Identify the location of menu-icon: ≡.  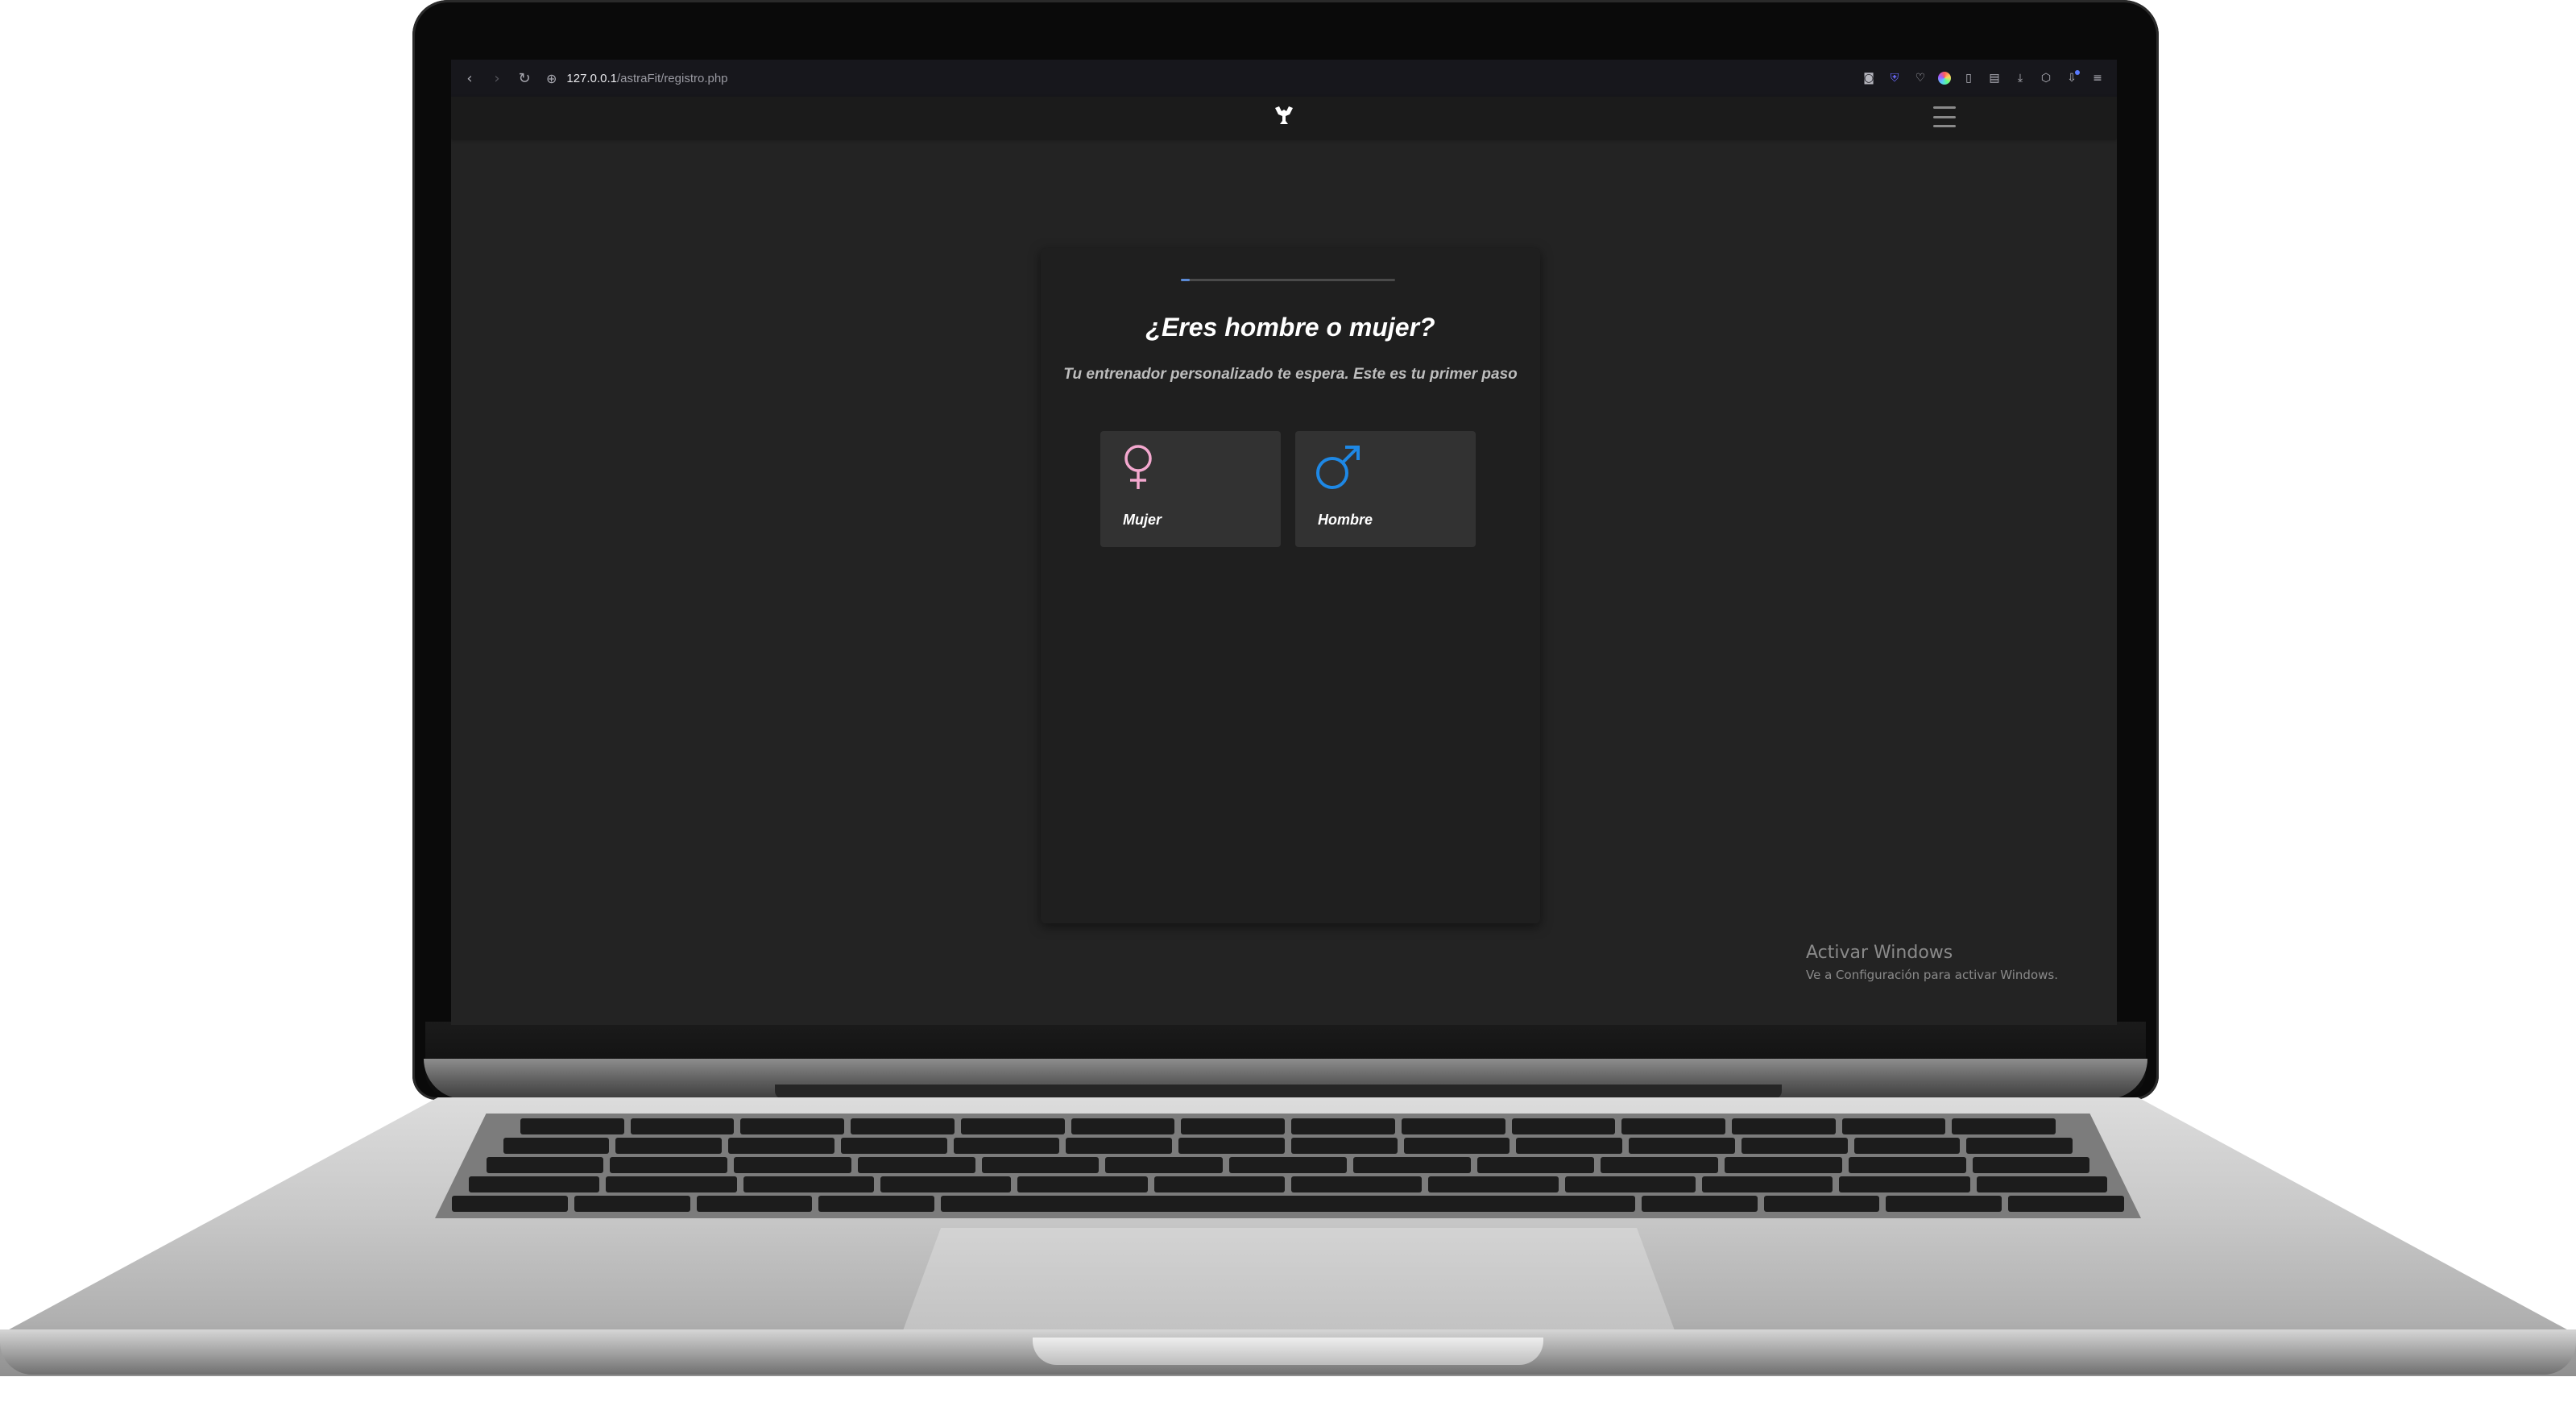
(2097, 78).